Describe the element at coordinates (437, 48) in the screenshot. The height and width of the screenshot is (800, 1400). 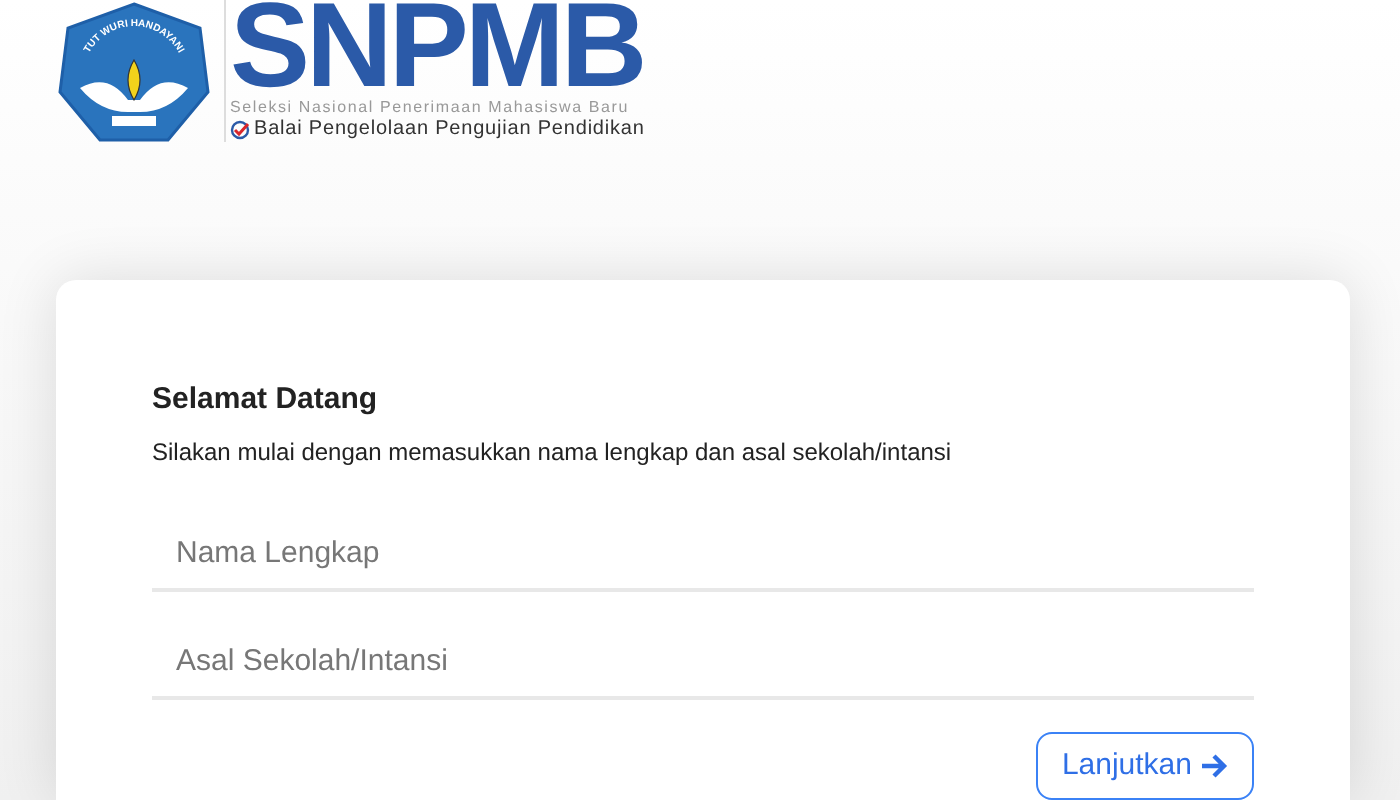
I see `logo-title: SNPMB` at that location.